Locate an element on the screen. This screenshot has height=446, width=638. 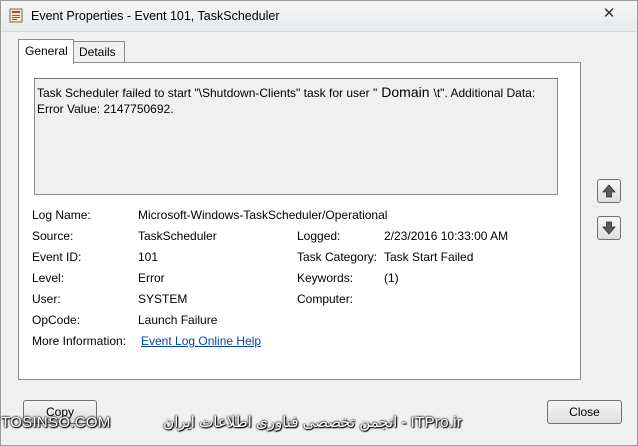
event-viewer-icon is located at coordinates (16, 15).